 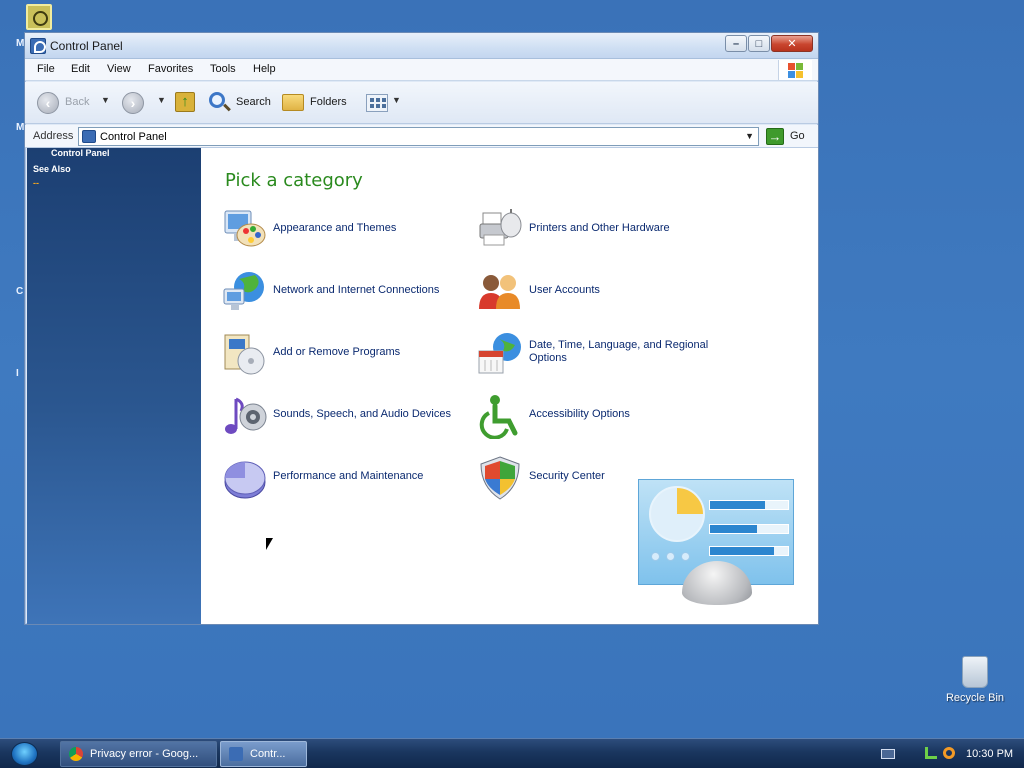 I want to click on menu-file: File, so click(x=46, y=69).